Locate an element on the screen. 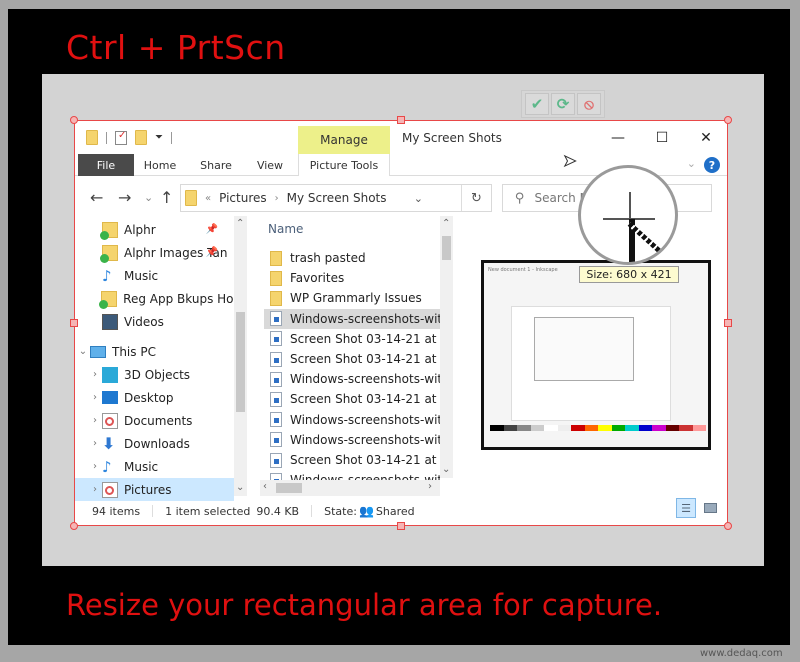 The height and width of the screenshot is (662, 800). list-horizontal-scrollbar: ‹ › is located at coordinates (350, 488).